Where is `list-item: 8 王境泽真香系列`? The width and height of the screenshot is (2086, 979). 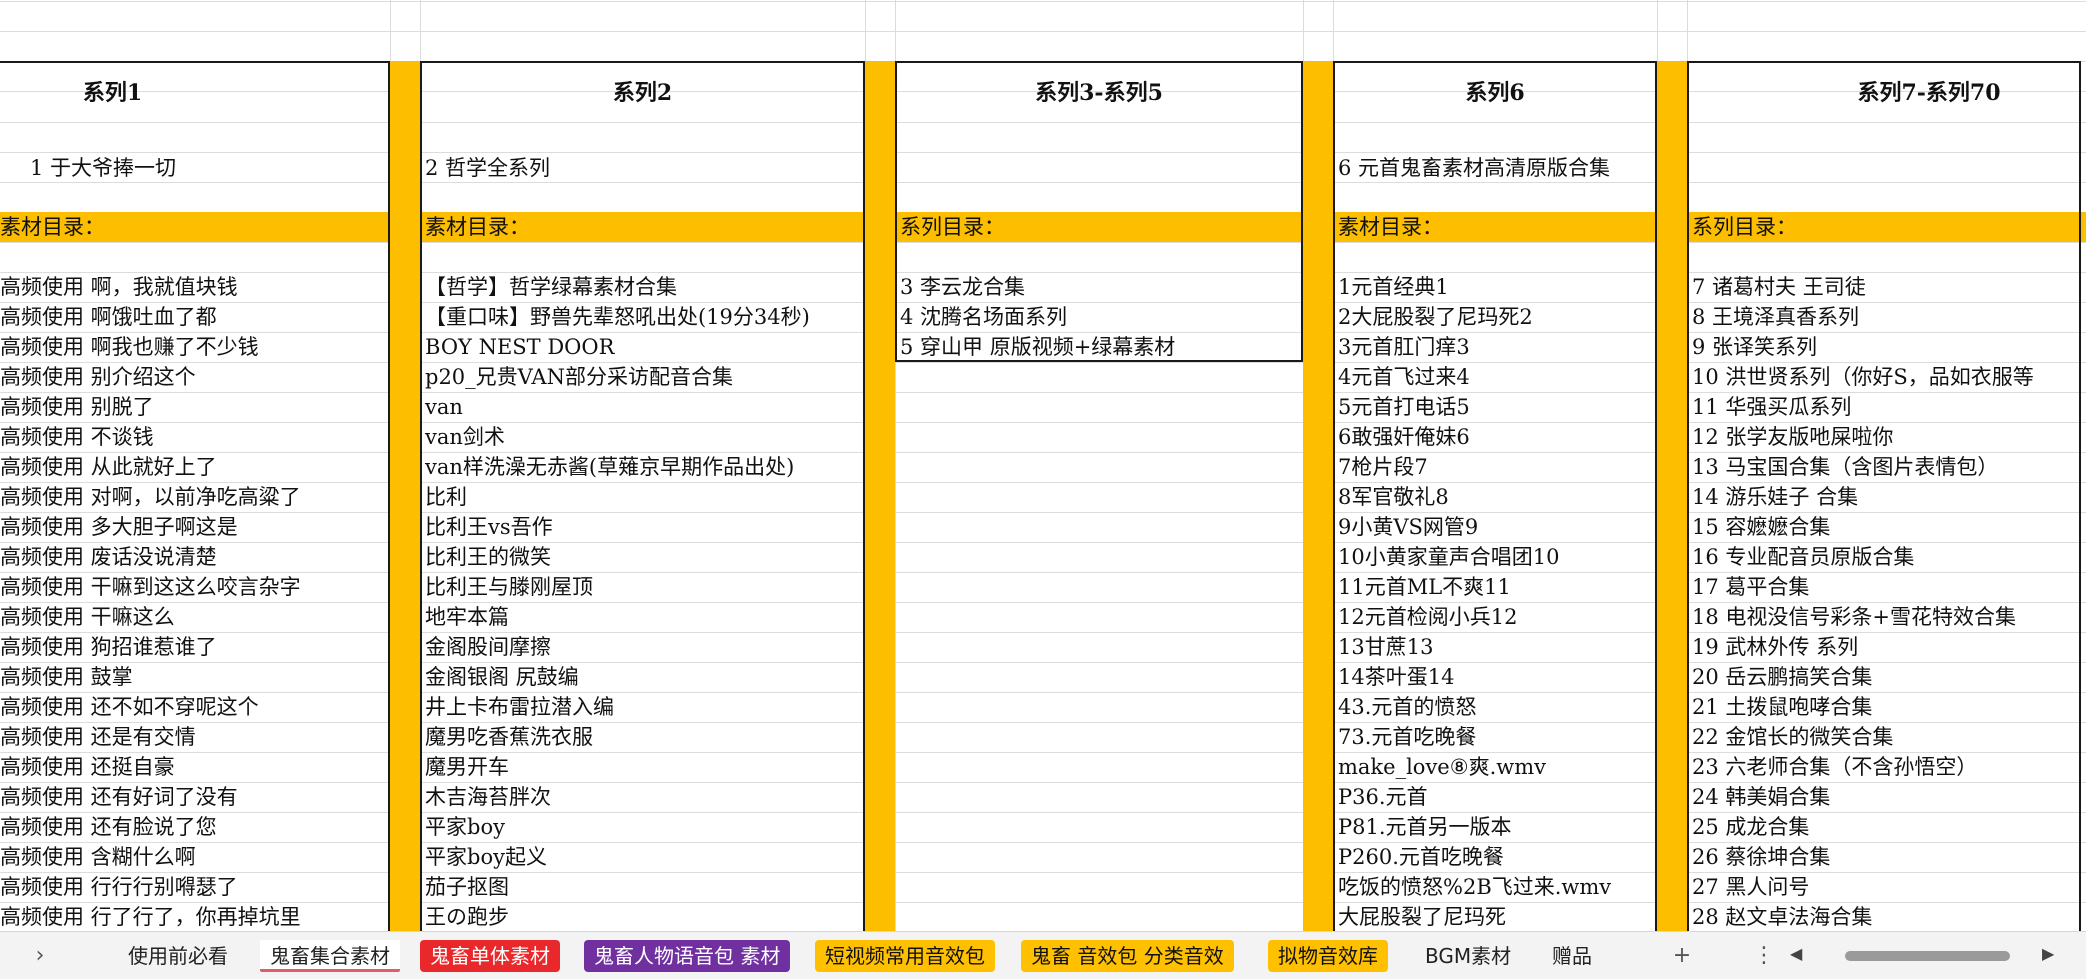 list-item: 8 王境泽真香系列 is located at coordinates (1775, 317).